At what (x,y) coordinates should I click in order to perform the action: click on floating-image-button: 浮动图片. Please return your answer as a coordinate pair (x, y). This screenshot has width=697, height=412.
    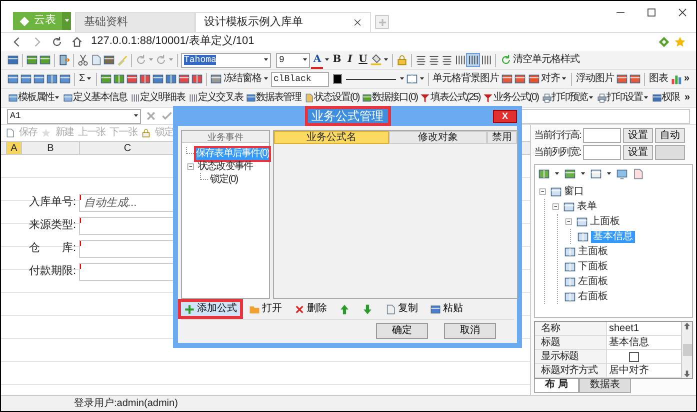
    Looking at the image, I should click on (595, 79).